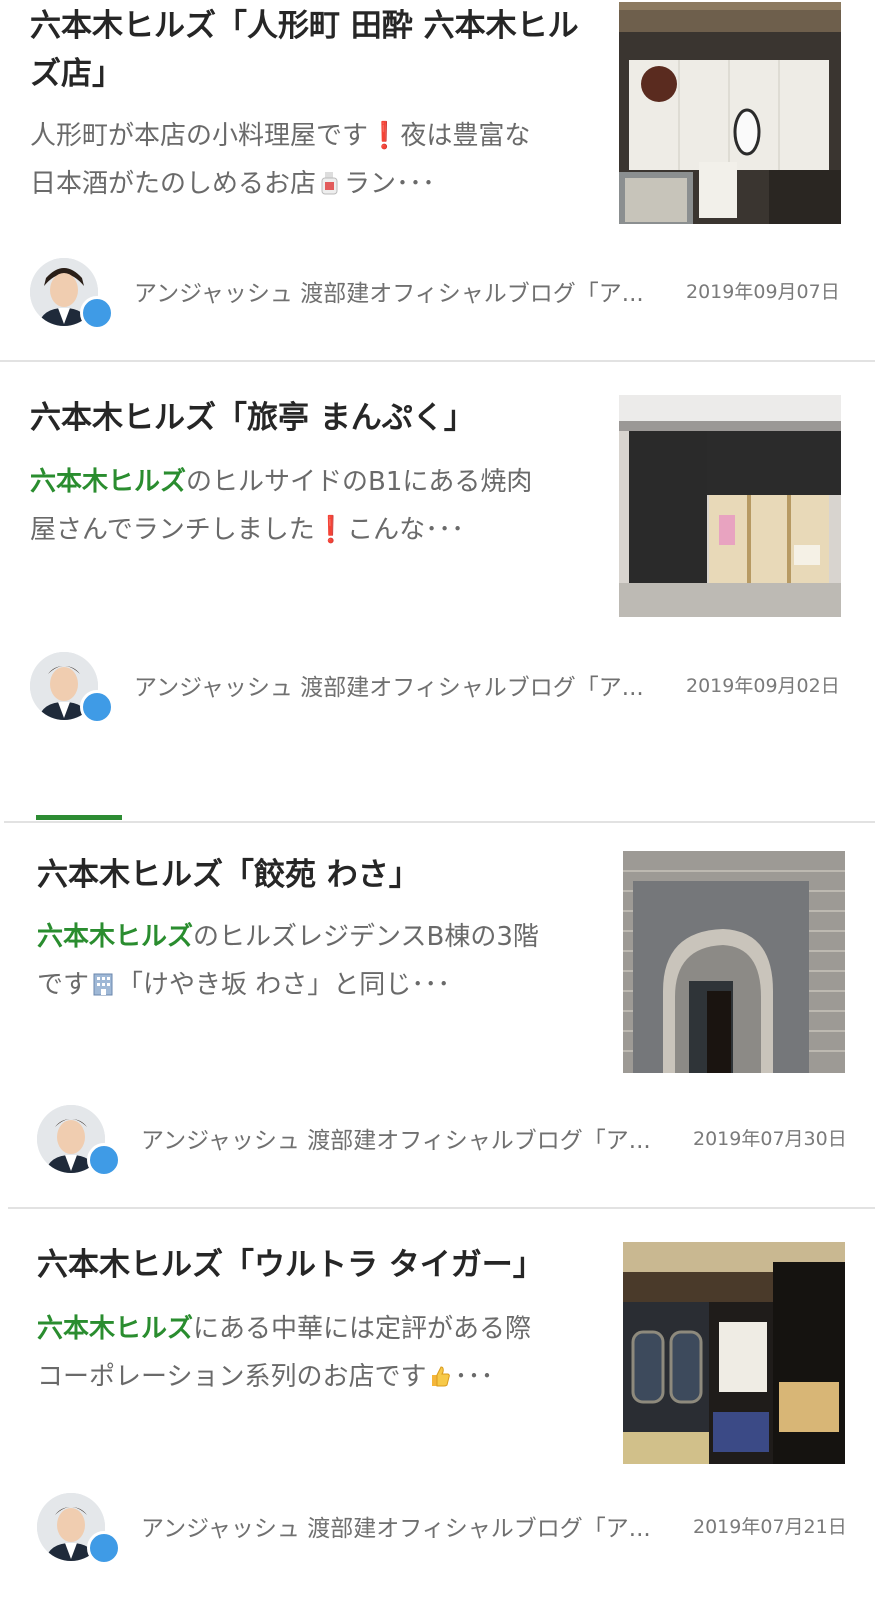 This screenshot has width=893, height=1600. Describe the element at coordinates (280, 136) in the screenshot. I see `snippet-line-1: 人形町が本店の小料理屋です❗夜は豊富な` at that location.